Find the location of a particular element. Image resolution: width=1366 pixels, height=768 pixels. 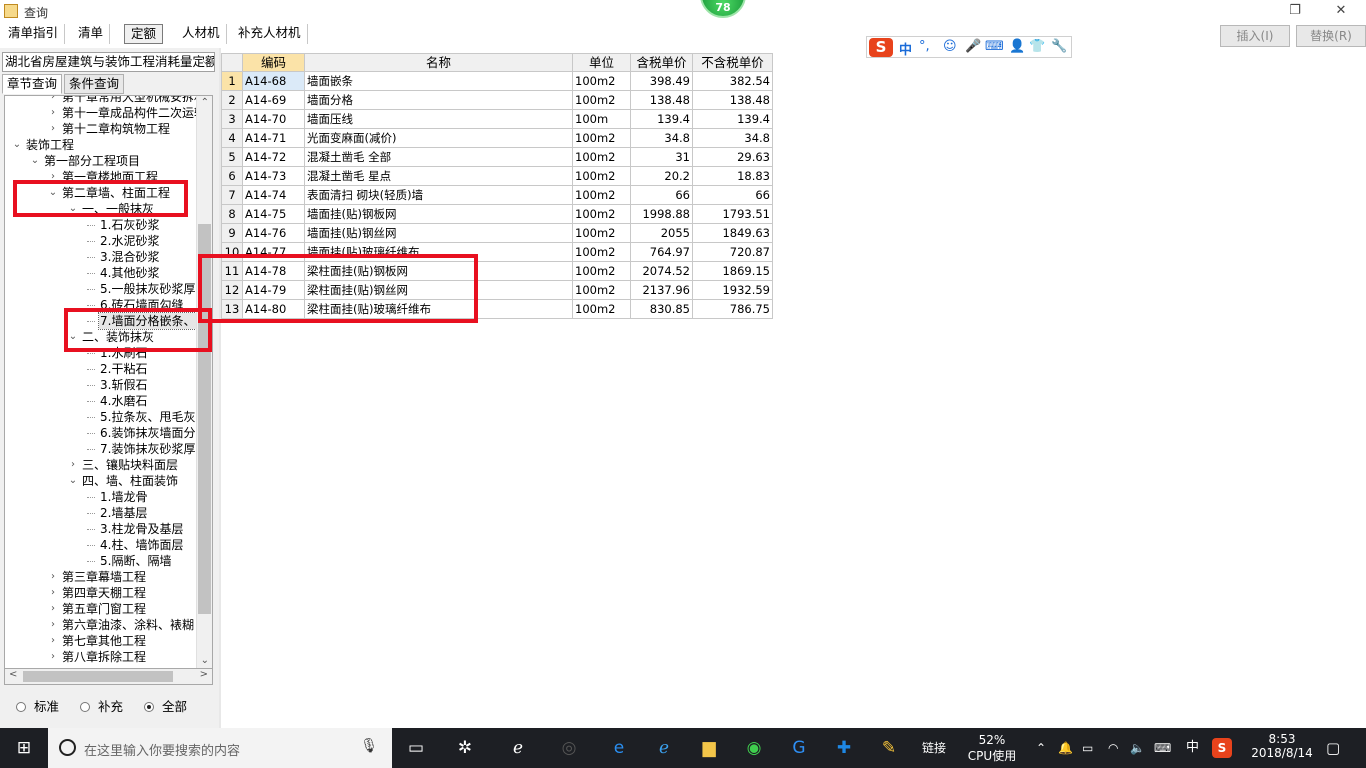

user-icon: 👤 is located at coordinates (1017, 46).